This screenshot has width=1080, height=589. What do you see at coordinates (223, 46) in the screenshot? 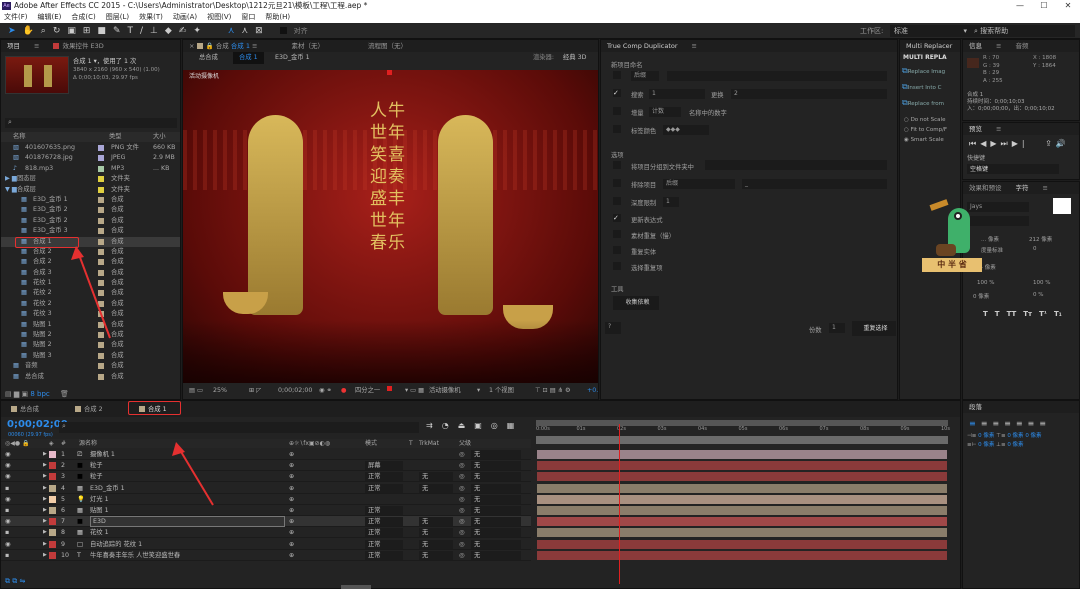
I see `tab-composition: × 🔒 合成 合成 1 ≡` at bounding box center [223, 46].